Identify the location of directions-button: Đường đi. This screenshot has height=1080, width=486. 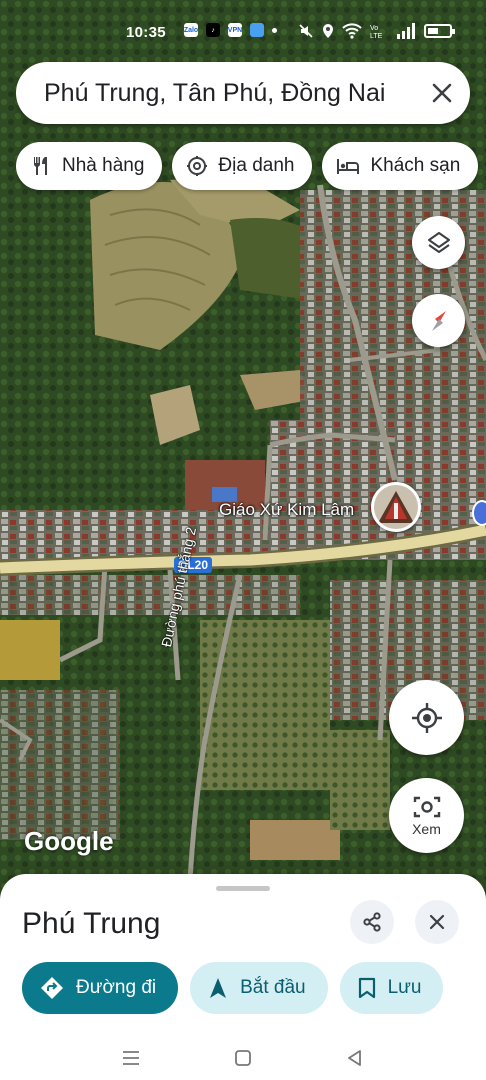
(100, 988).